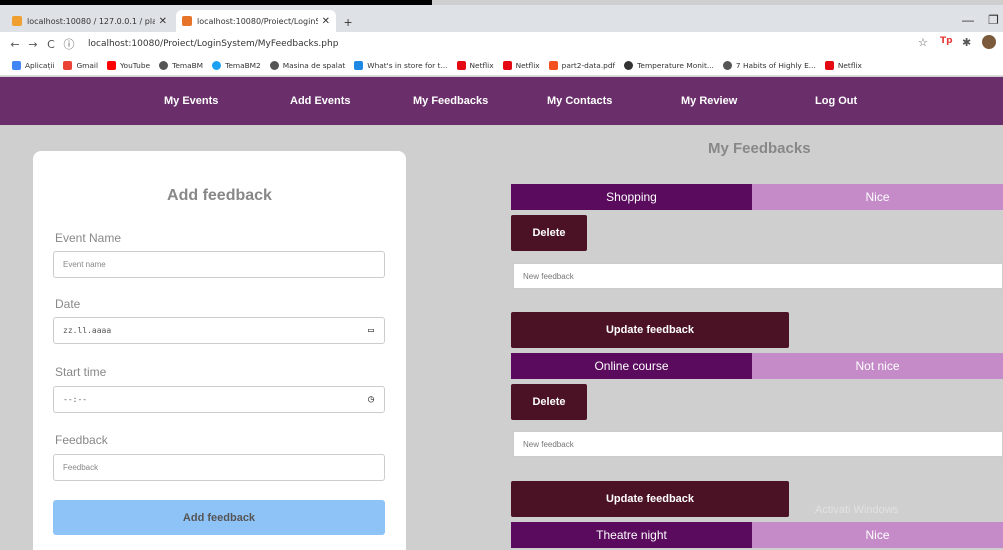 Image resolution: width=1003 pixels, height=550 pixels. I want to click on bookmark-netflix-2: Netflix, so click(521, 65).